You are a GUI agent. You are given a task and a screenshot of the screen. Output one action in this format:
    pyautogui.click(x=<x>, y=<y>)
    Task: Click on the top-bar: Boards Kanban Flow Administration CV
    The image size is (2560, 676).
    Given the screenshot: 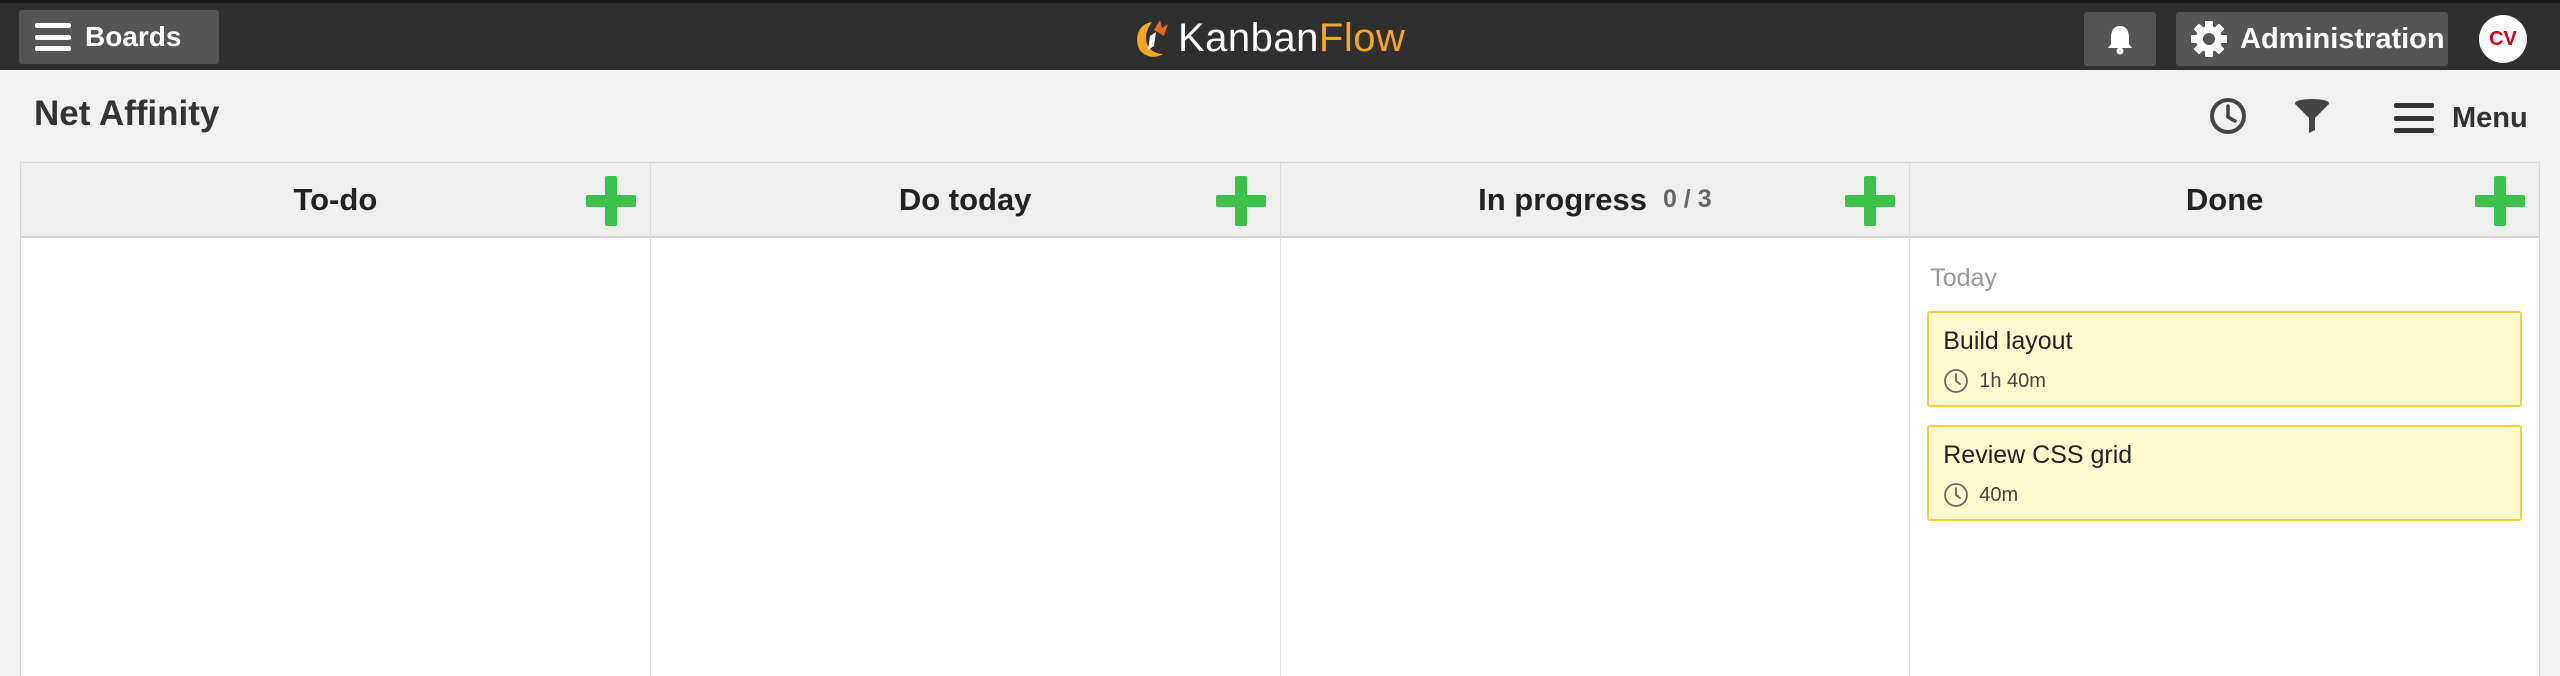 What is the action you would take?
    pyautogui.click(x=1280, y=35)
    